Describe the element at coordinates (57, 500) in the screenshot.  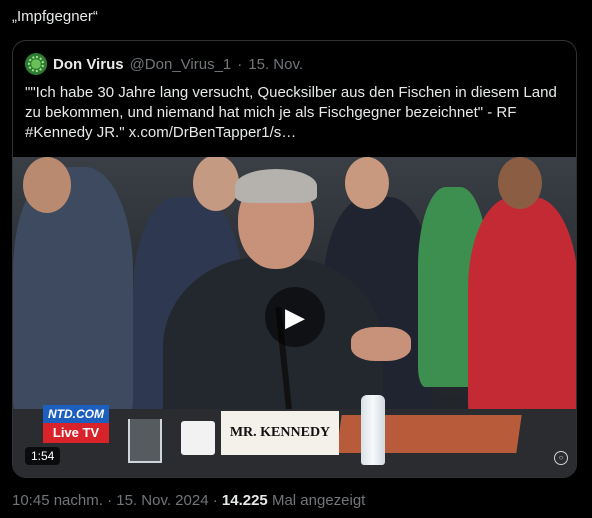
I see `post-time: 10:45 nachm.` at that location.